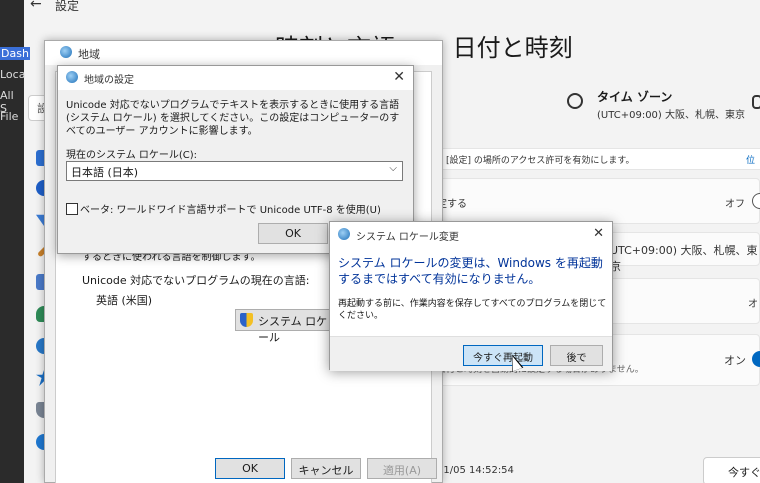 The height and width of the screenshot is (483, 760). I want to click on change-system-locale-button: システム ロケール, so click(285, 326).